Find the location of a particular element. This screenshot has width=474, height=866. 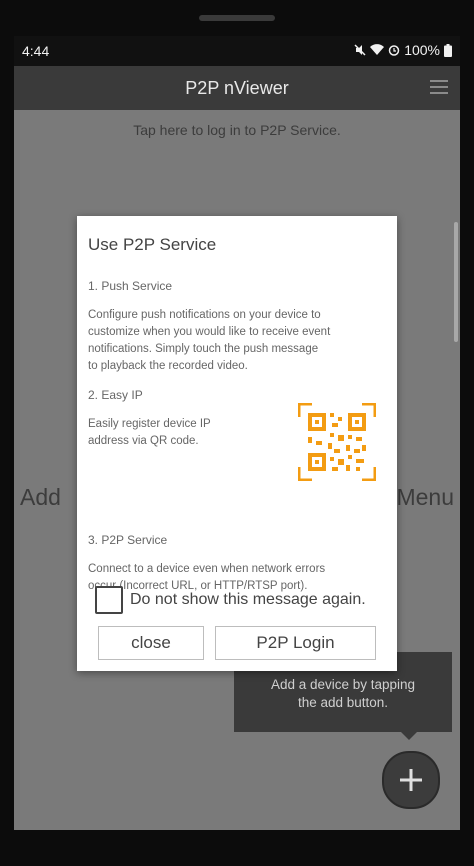

status-icons: 100% is located at coordinates (403, 50).